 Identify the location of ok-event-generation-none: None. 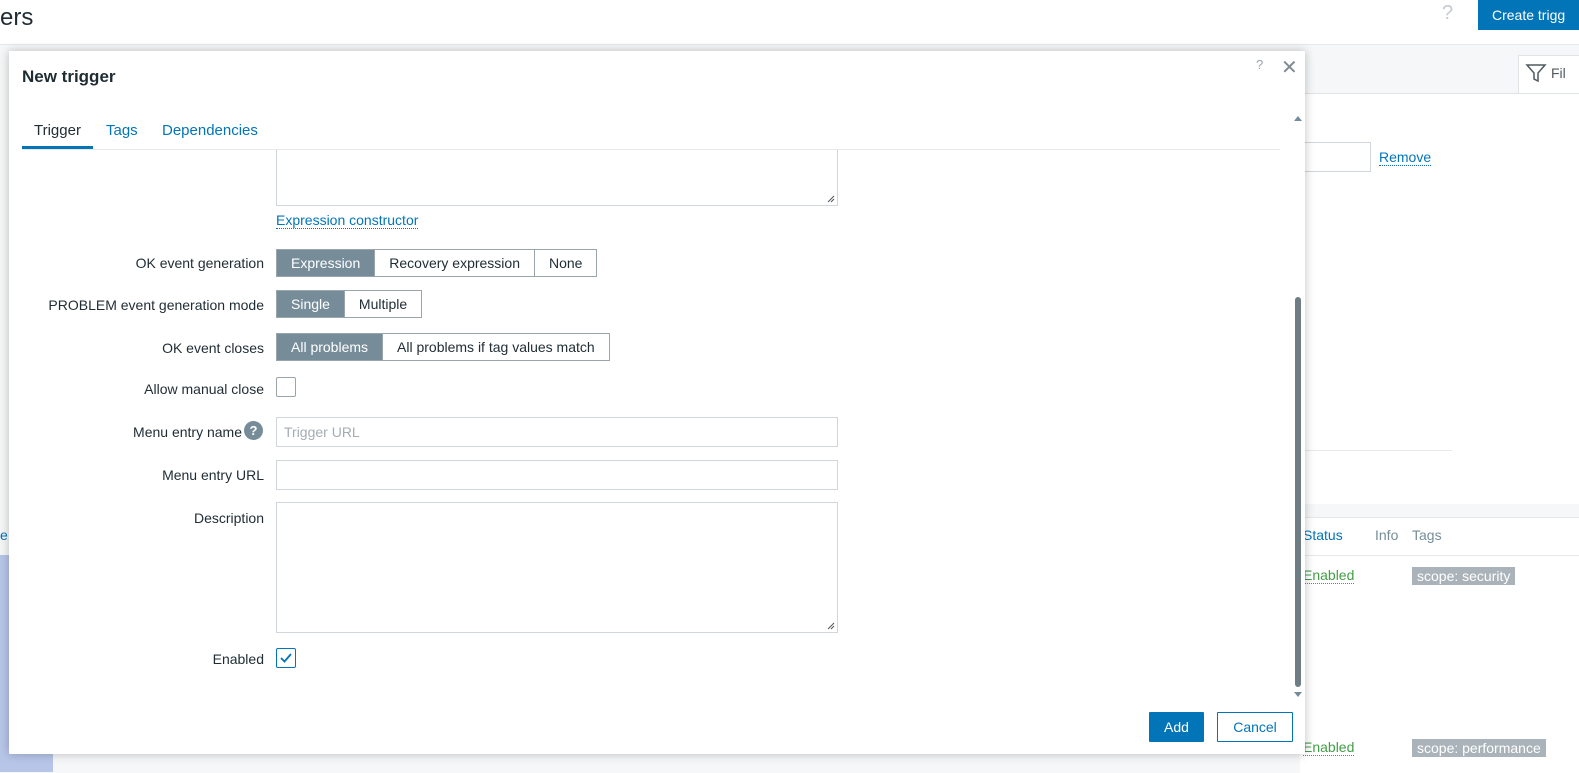
(565, 263).